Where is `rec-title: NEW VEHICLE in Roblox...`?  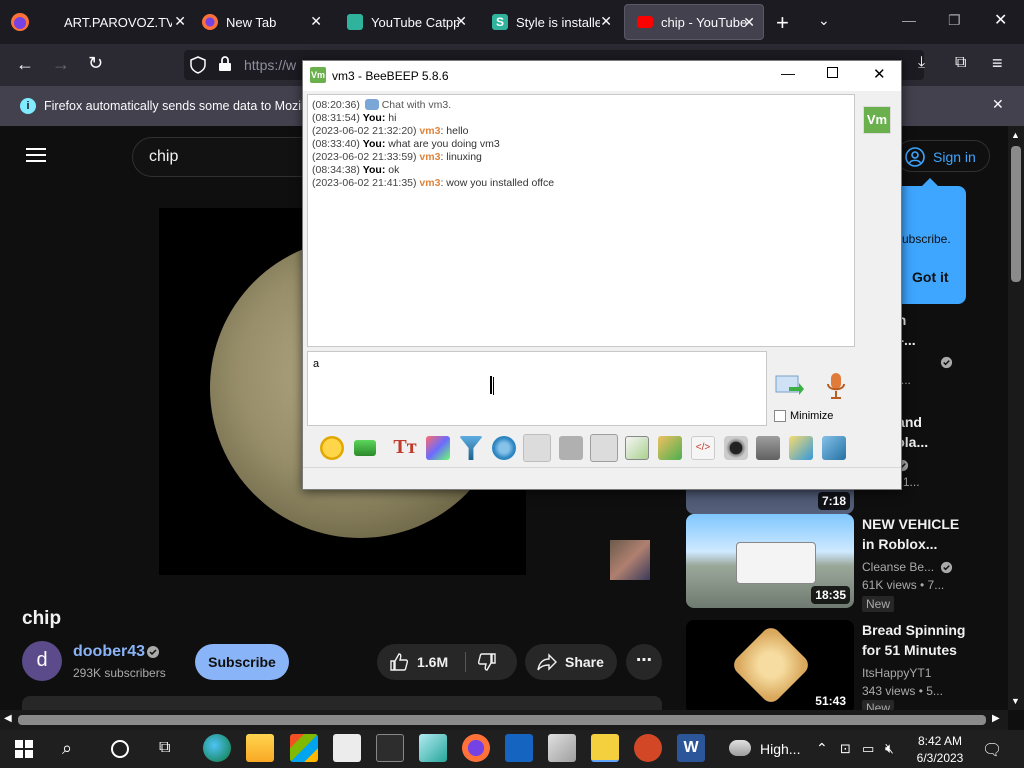
rec-title: NEW VEHICLE in Roblox... is located at coordinates (922, 534).